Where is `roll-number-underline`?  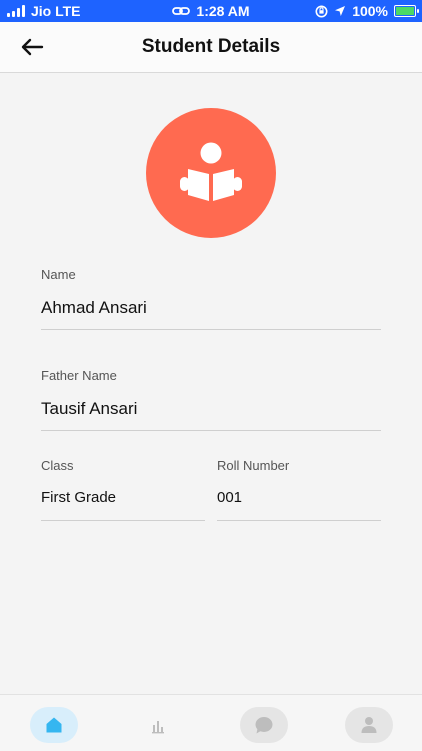 roll-number-underline is located at coordinates (299, 520).